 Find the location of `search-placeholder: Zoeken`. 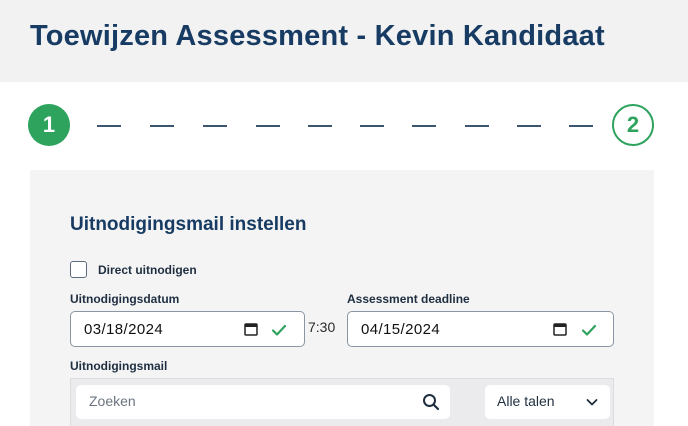

search-placeholder: Zoeken is located at coordinates (112, 401).